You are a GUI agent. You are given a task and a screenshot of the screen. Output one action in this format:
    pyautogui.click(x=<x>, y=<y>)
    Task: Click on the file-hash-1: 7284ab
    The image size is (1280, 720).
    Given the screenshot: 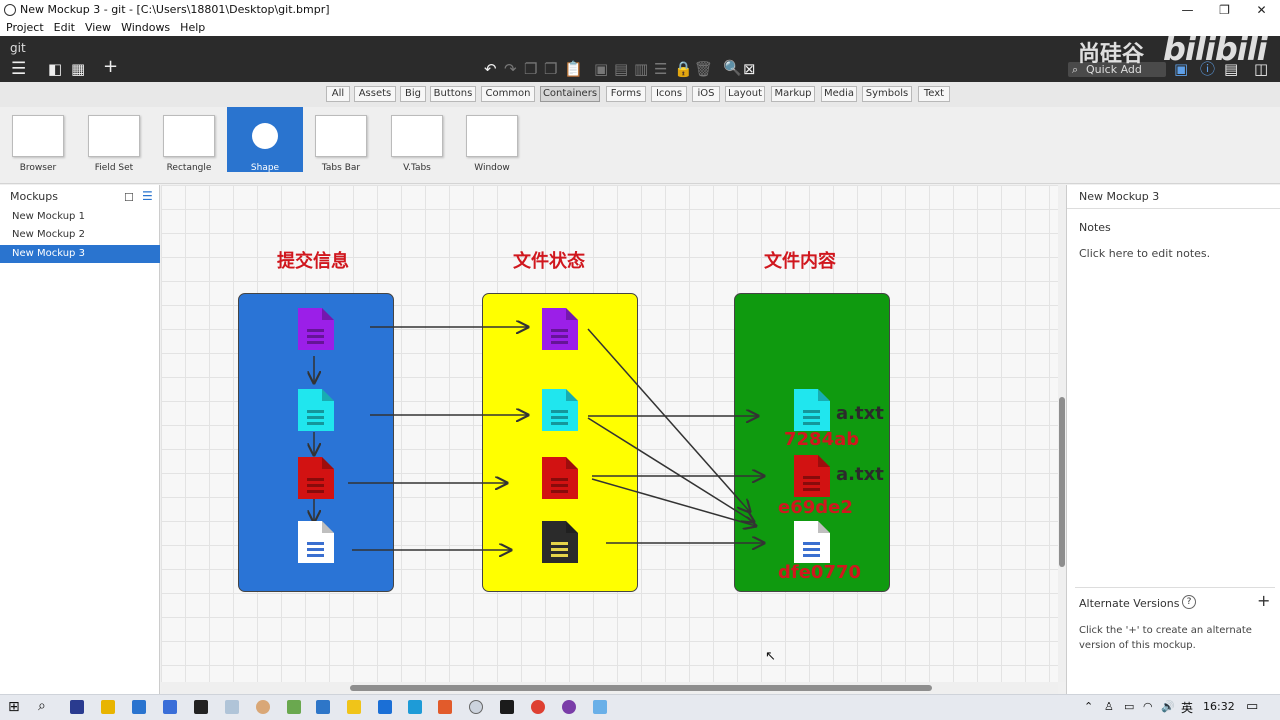 What is the action you would take?
    pyautogui.click(x=822, y=439)
    